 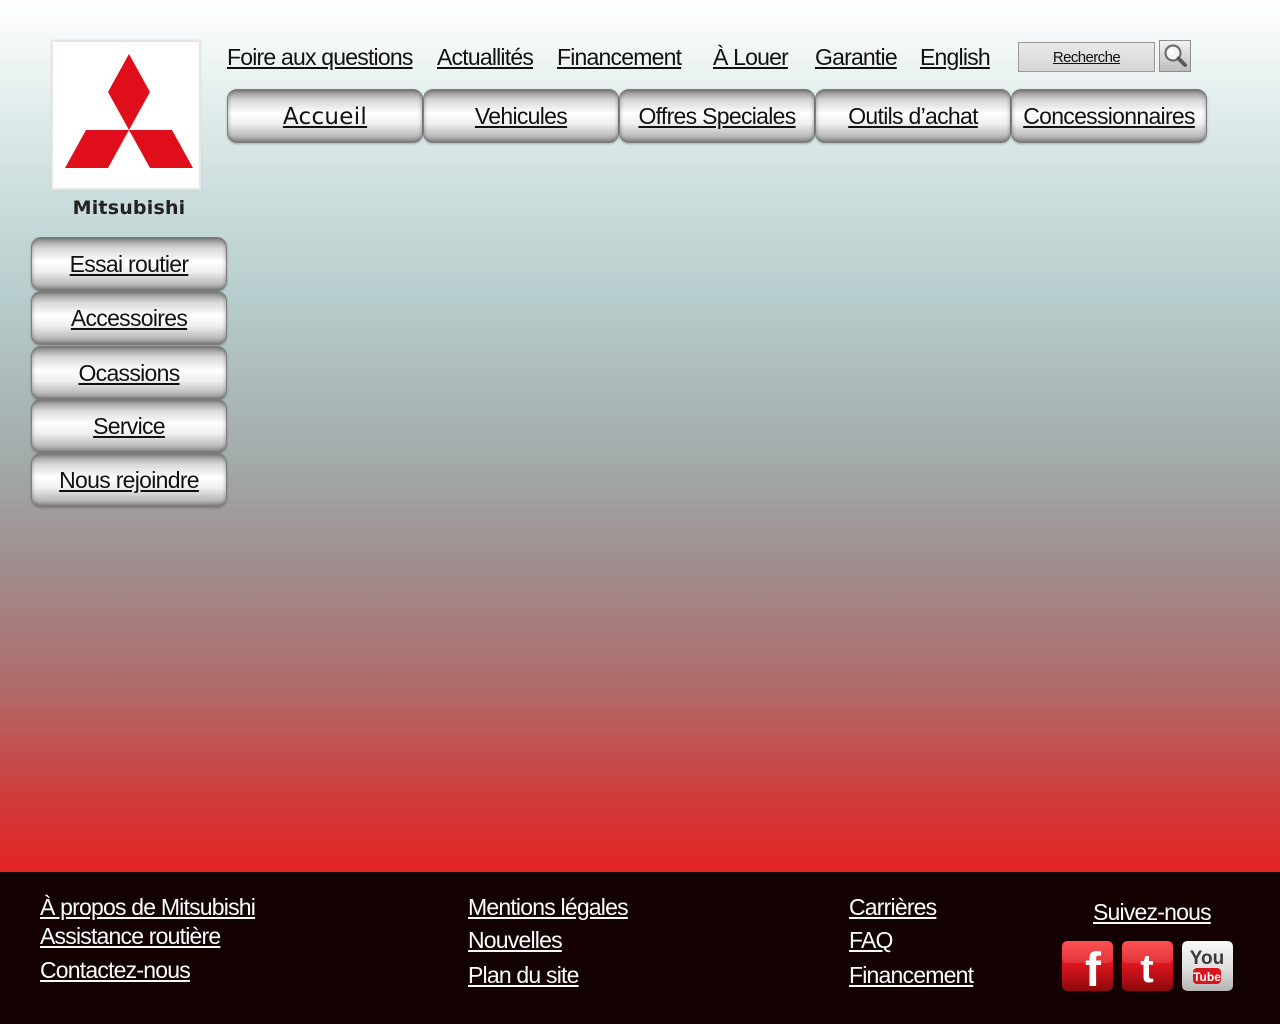 What do you see at coordinates (148, 907) in the screenshot?
I see `footer-link-about: À propos de Mitsubishi` at bounding box center [148, 907].